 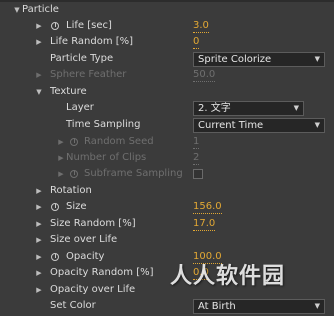 I want to click on size-value: 156.0, so click(x=207, y=207).